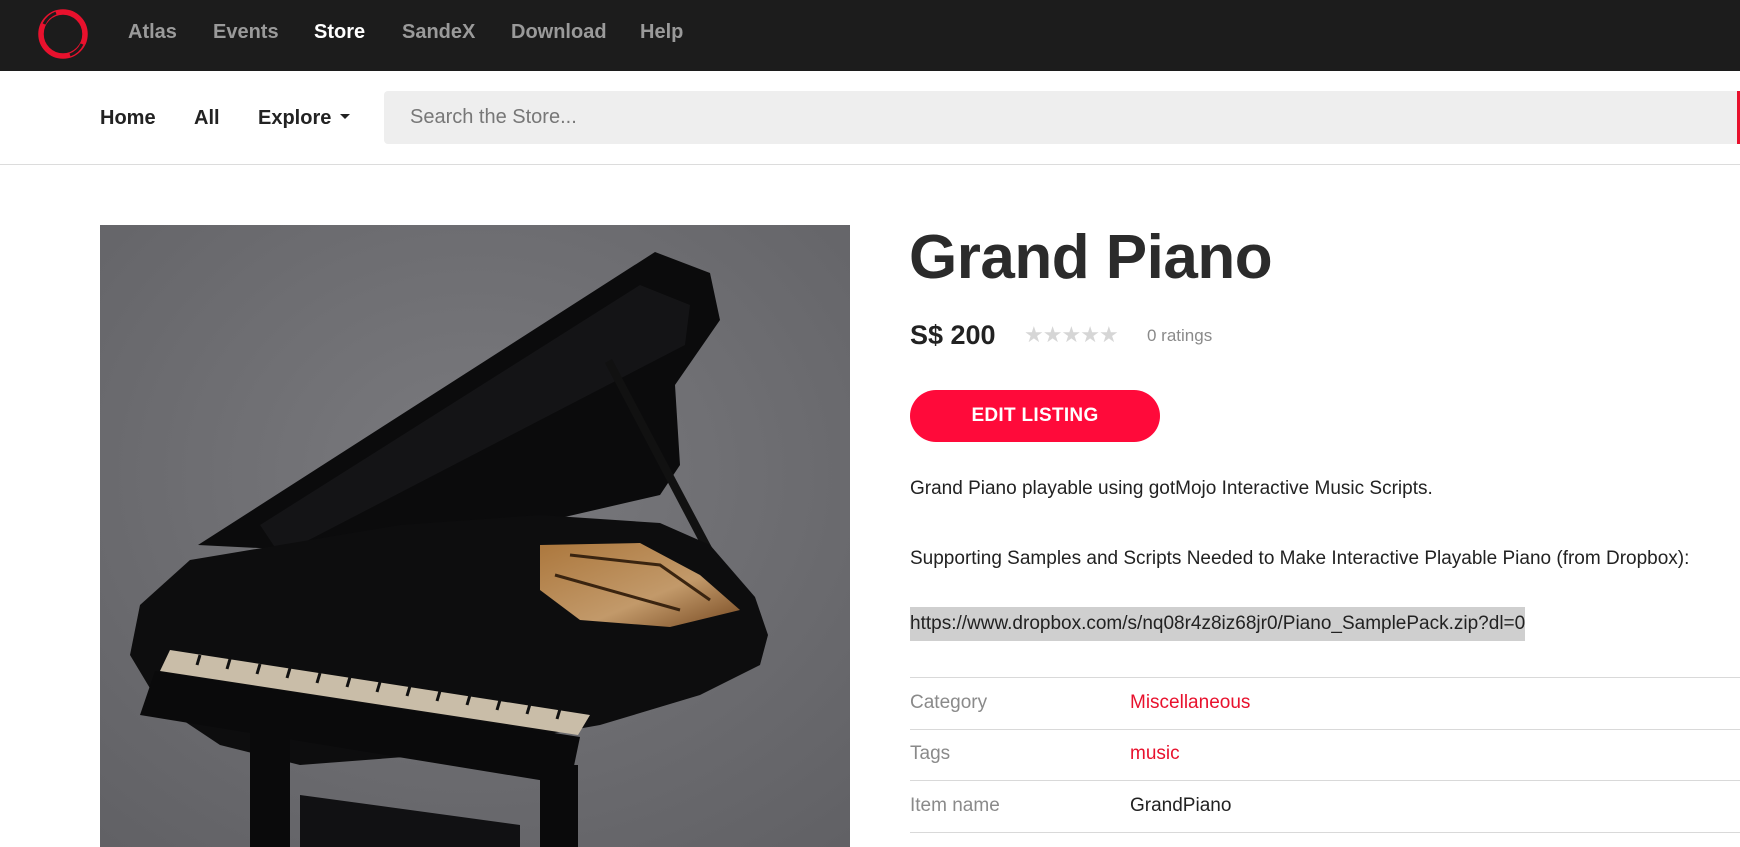  Describe the element at coordinates (1155, 754) in the screenshot. I see `tag-value: music` at that location.